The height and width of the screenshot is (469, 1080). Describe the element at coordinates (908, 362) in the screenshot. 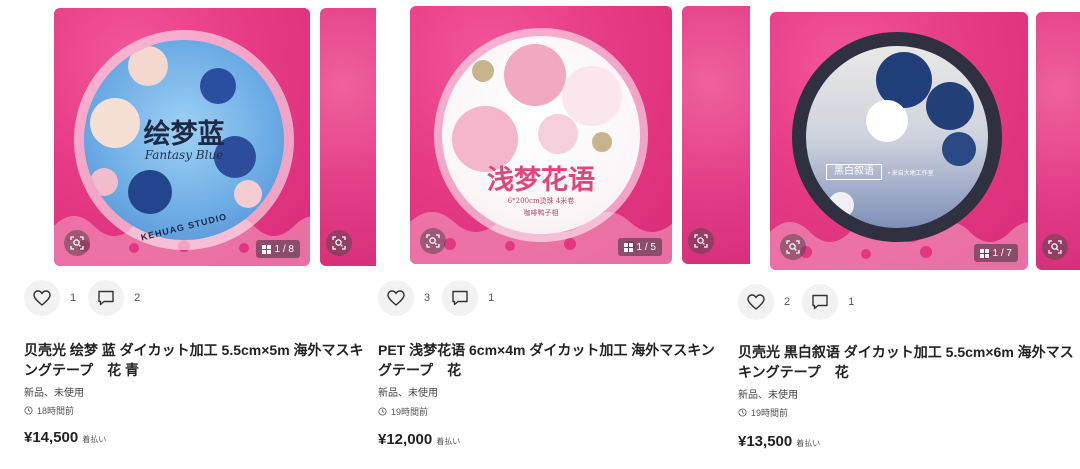

I see `listing-title: 贝壳光 黒白叙语 ダイカット加工 5.5cm×6m 海外マスキングテープ 花` at that location.